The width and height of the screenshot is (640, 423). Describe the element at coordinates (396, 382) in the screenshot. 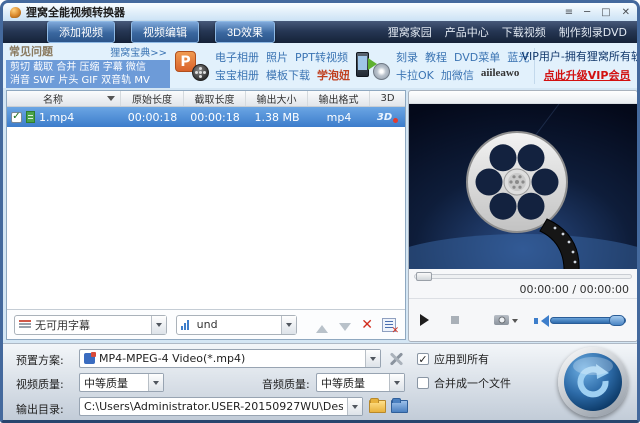

I see `audio-quality-arrow-icon` at that location.